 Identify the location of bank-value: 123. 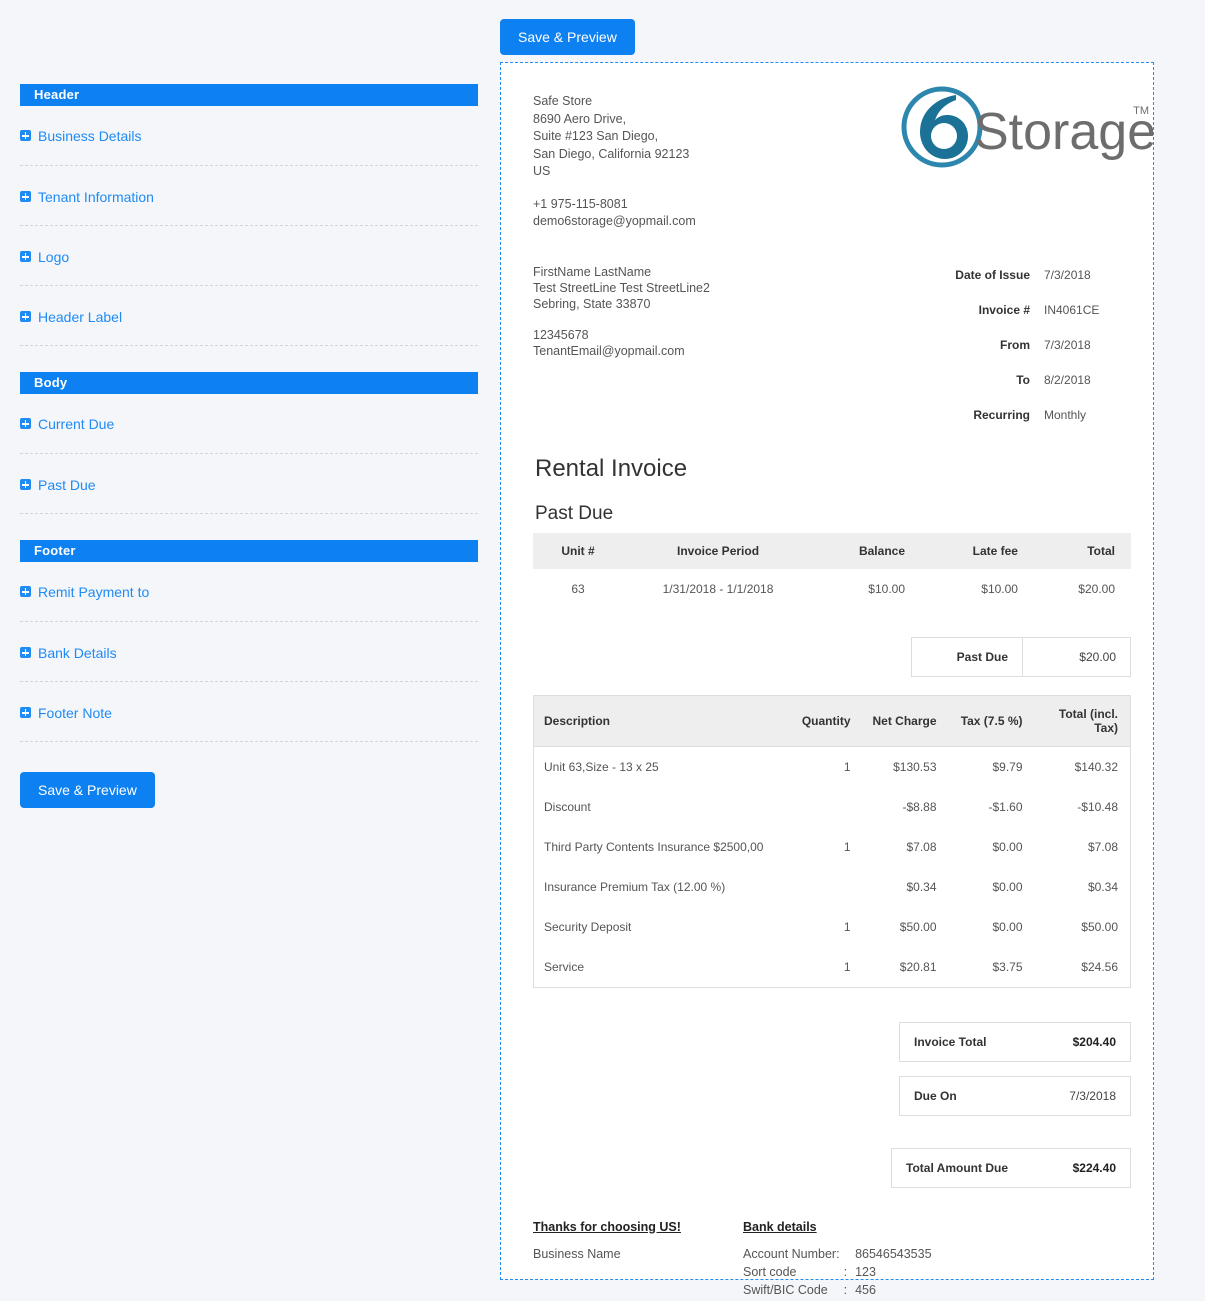
(865, 1271).